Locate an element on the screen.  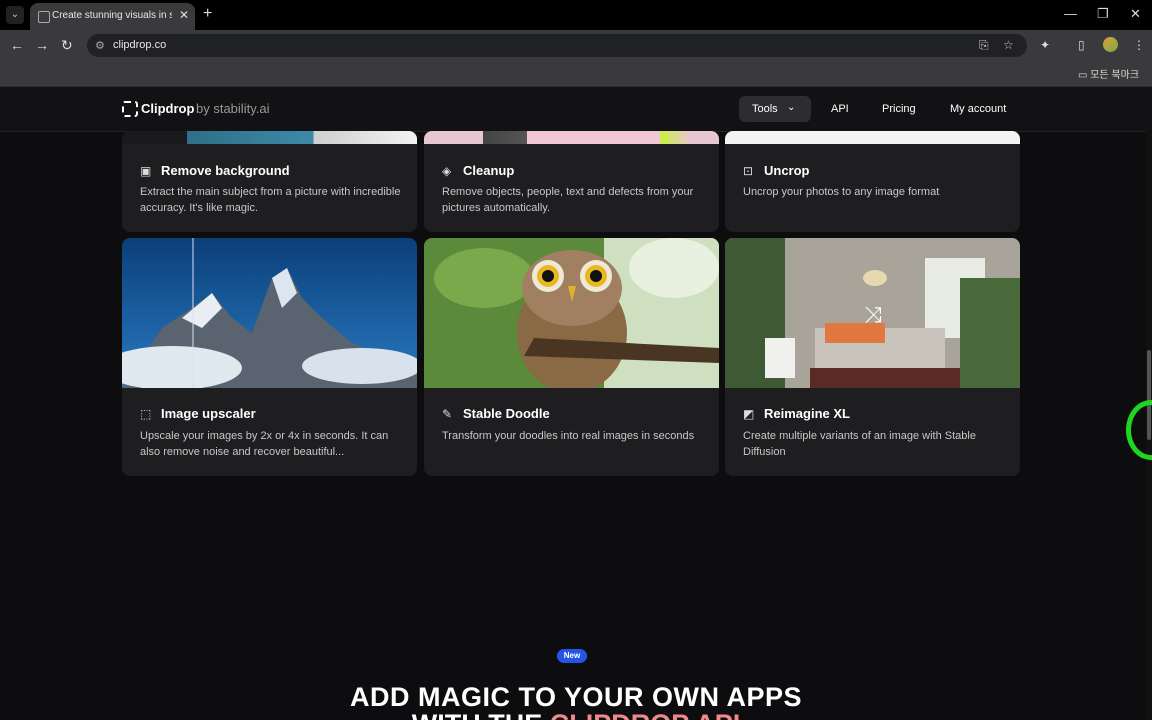
bookmarks-bar: ▭ 모든 북마크 is located at coordinates (576, 73).